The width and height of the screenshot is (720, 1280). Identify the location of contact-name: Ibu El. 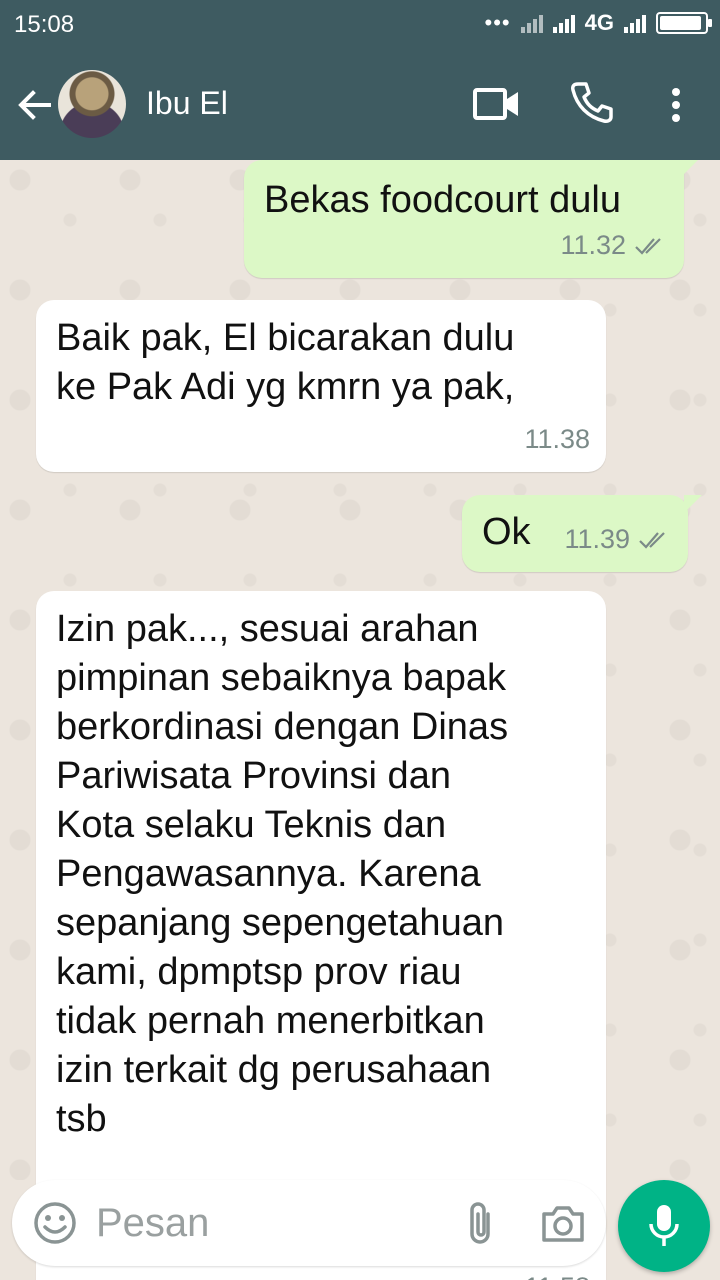
(187, 103).